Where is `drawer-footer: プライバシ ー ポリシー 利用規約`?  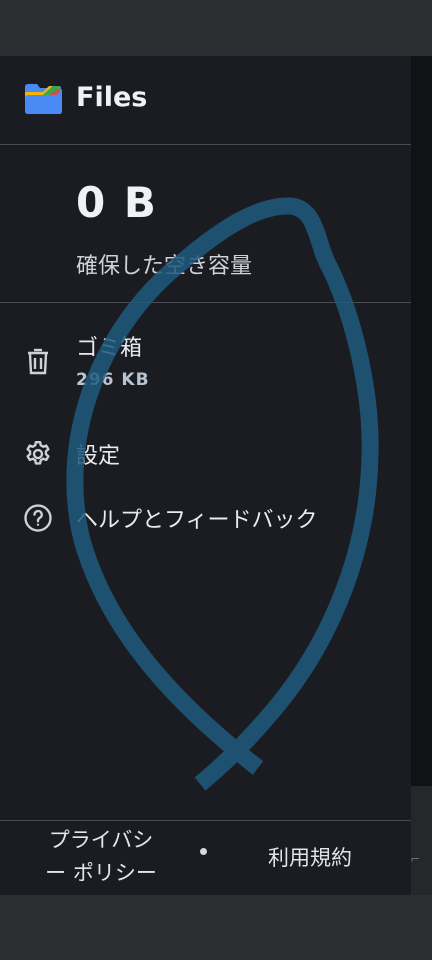 drawer-footer: プライバシ ー ポリシー 利用規約 is located at coordinates (205, 858).